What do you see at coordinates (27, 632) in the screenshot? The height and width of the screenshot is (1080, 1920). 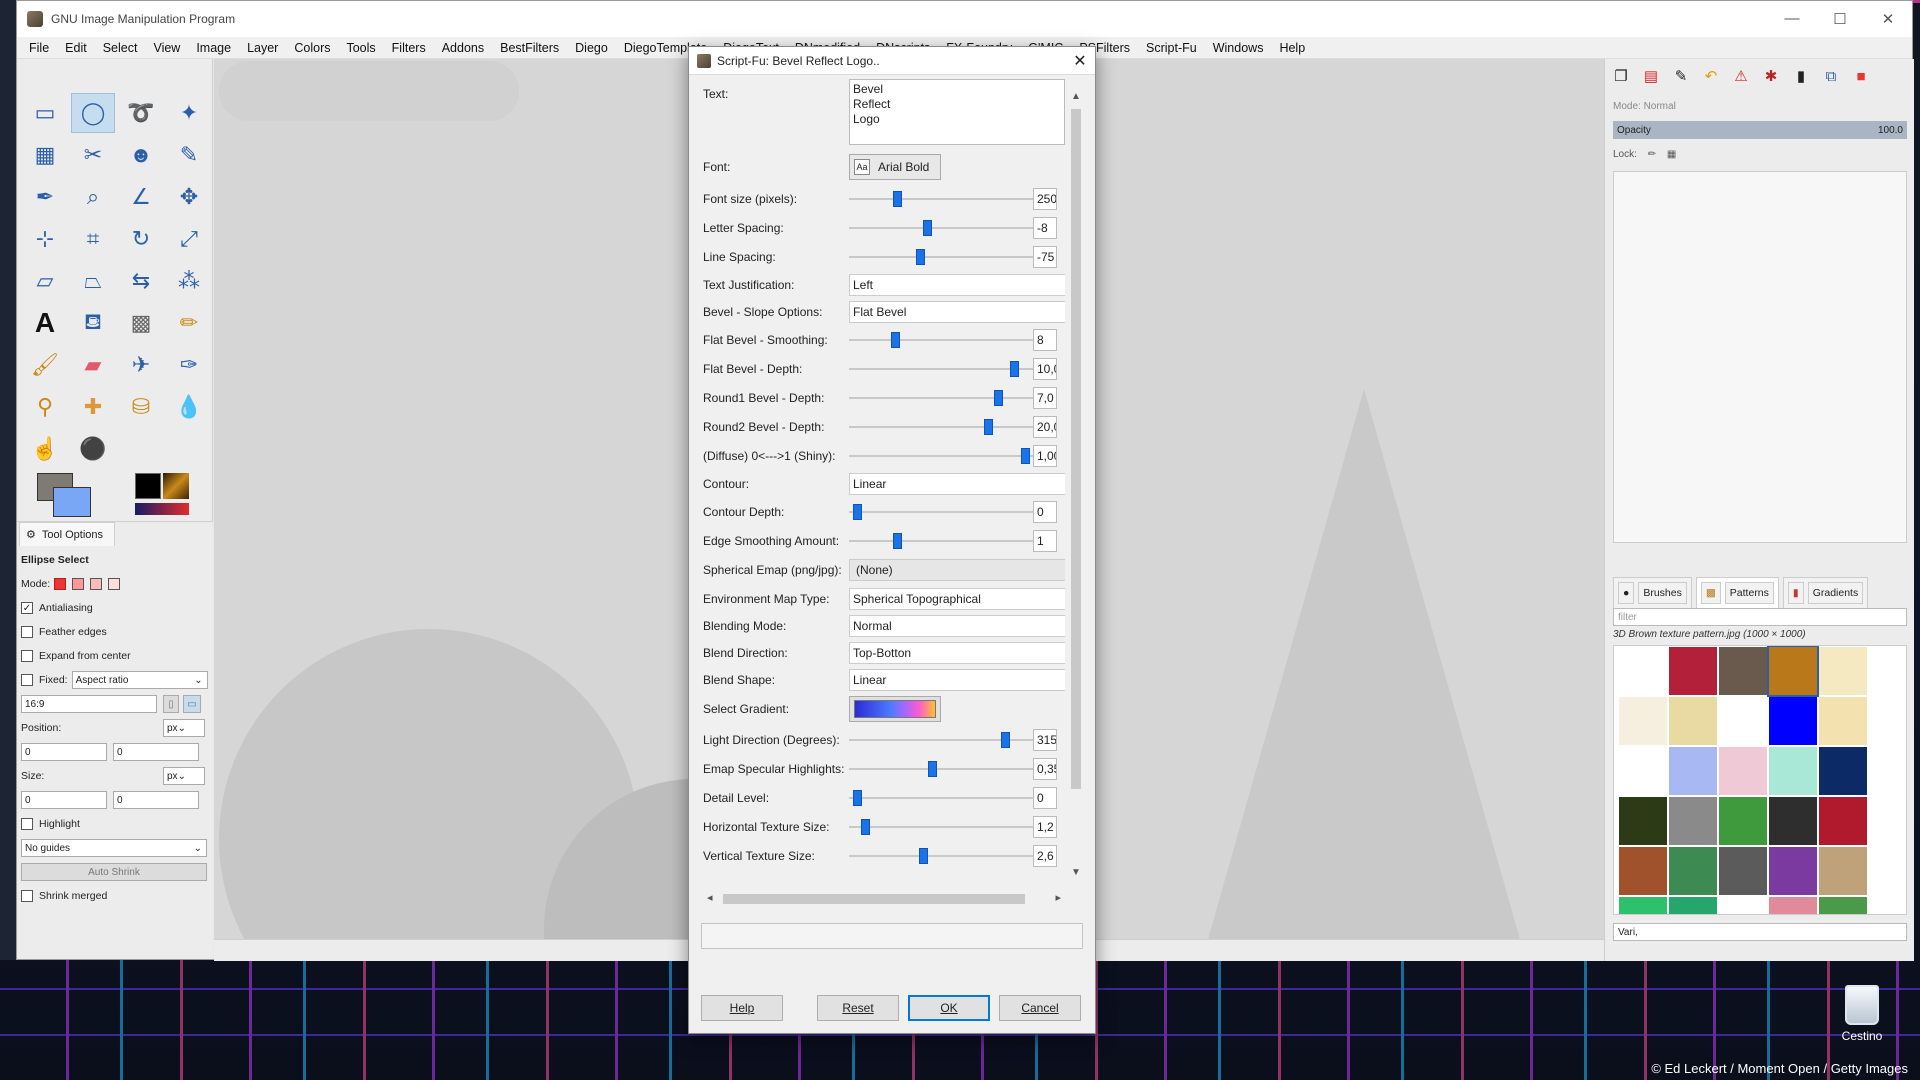 I see `feather-edges-checkbox` at bounding box center [27, 632].